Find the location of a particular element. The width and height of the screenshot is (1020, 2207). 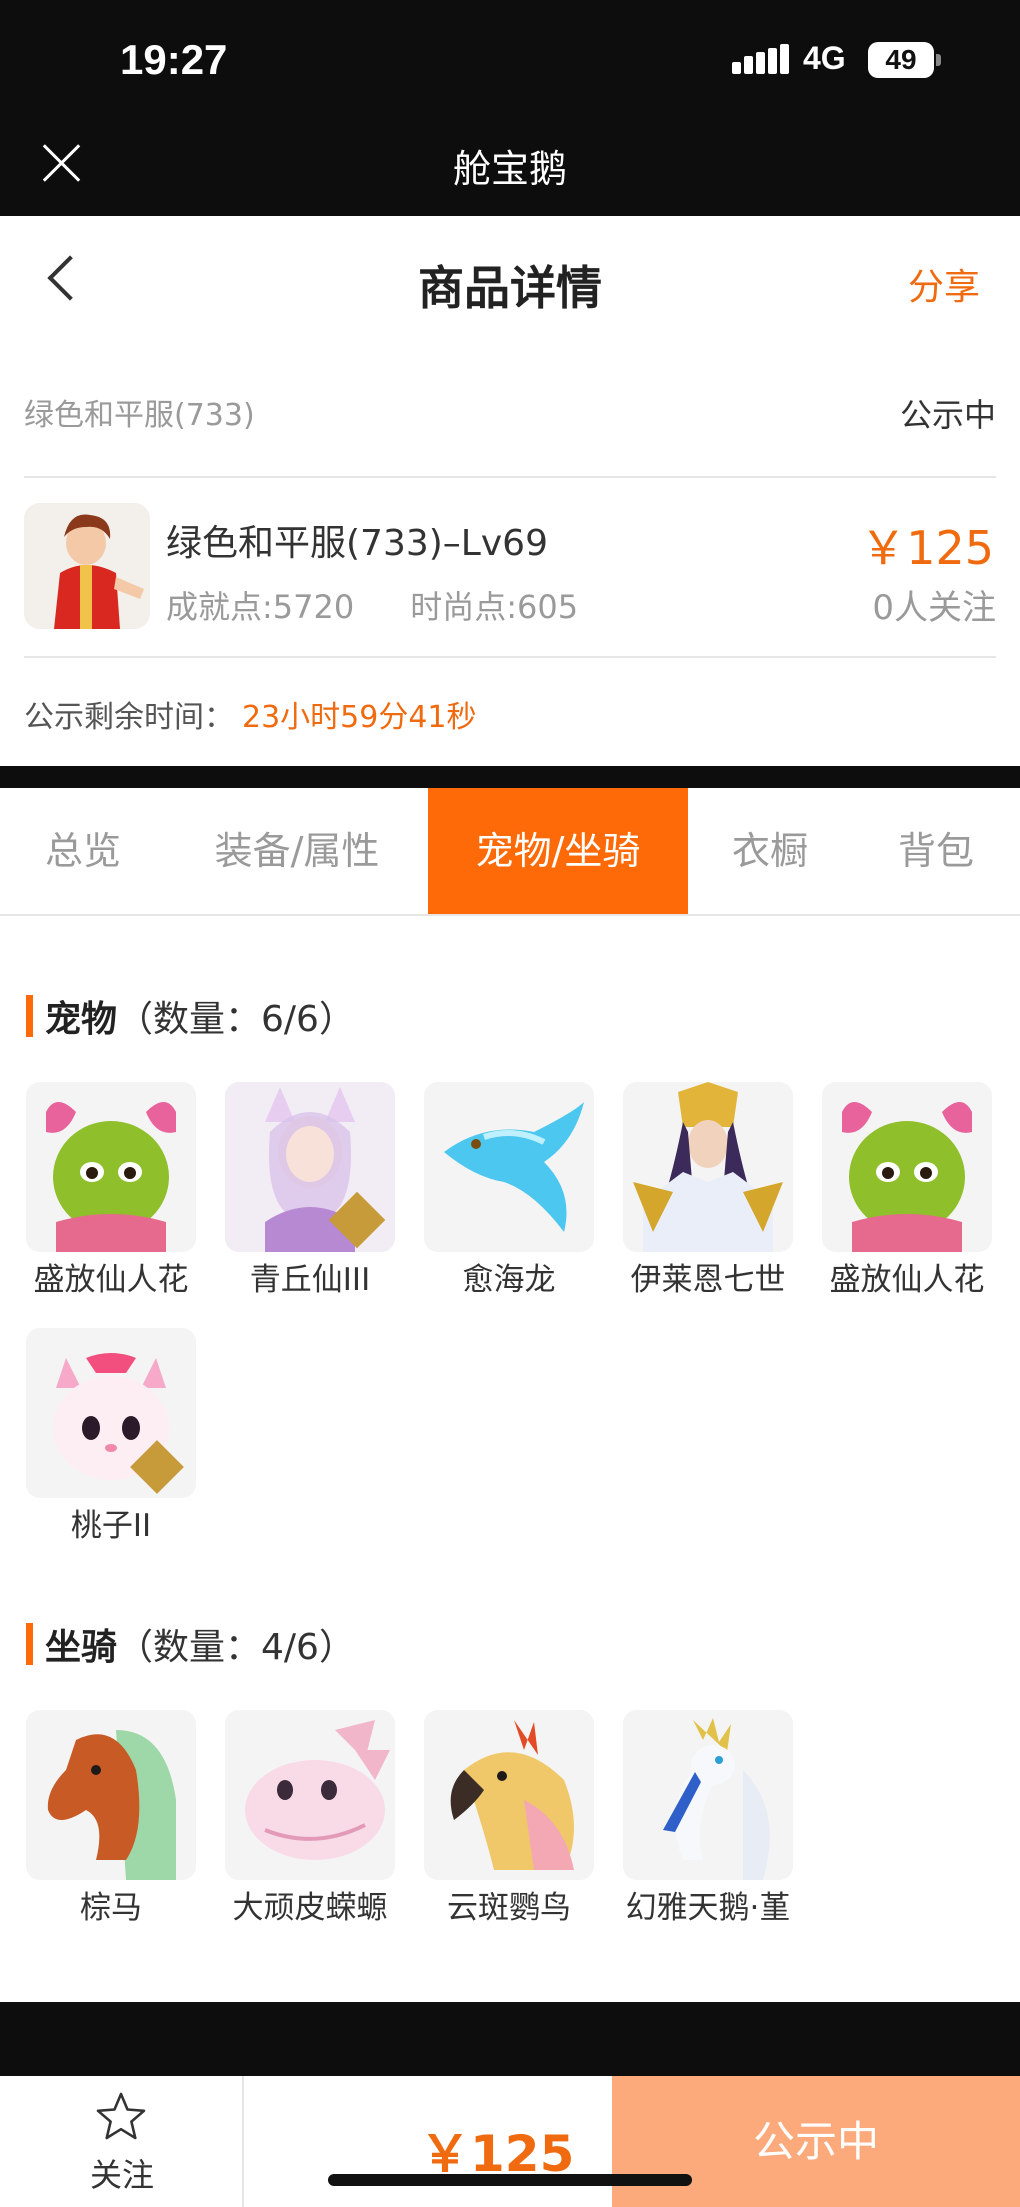

status-label: 公示中 is located at coordinates (947, 415).